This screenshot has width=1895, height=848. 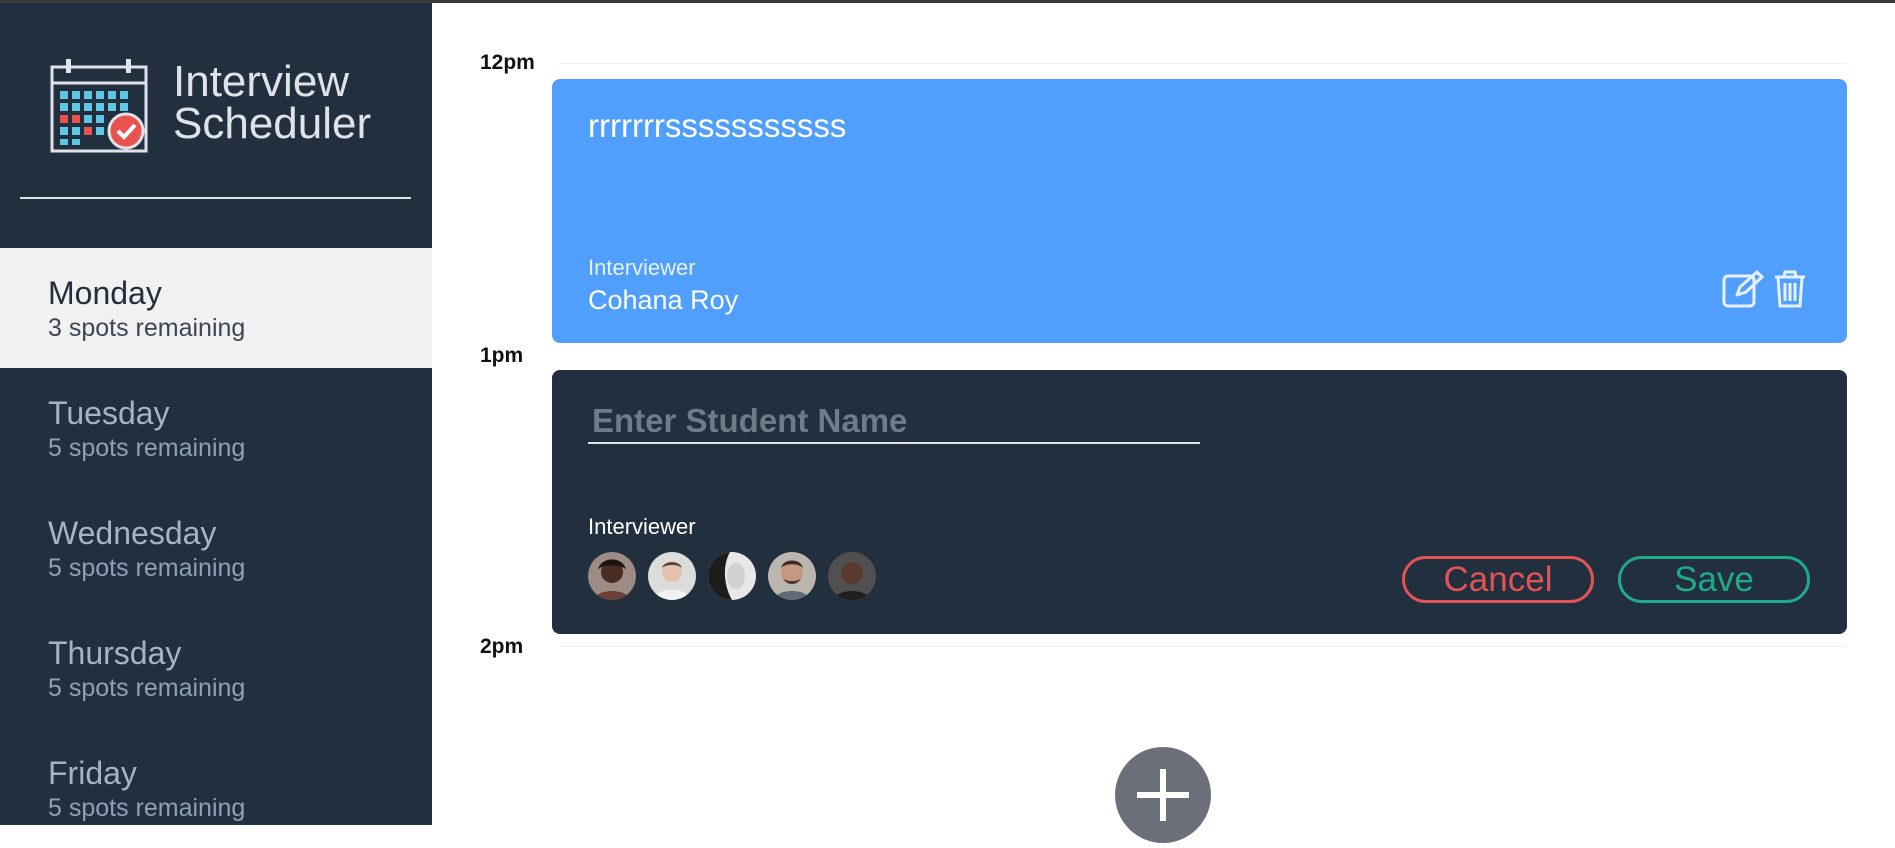 I want to click on day-name: Thursday, so click(x=115, y=653).